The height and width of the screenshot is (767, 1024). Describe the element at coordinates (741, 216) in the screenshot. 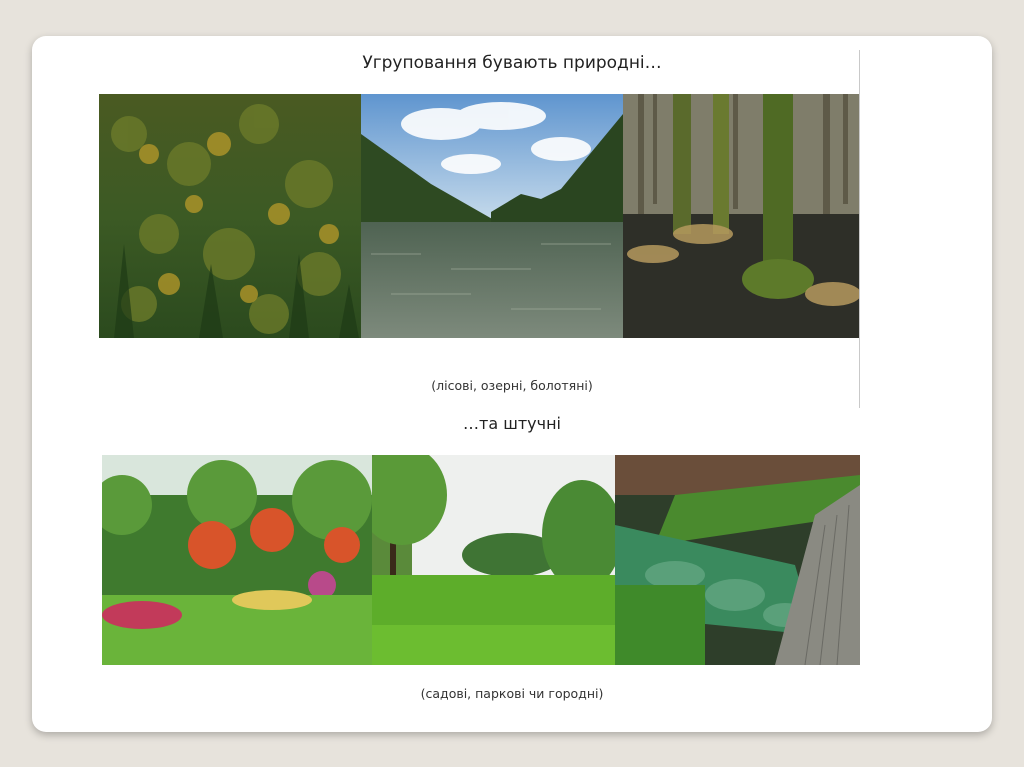

I see `swamp-photo` at that location.